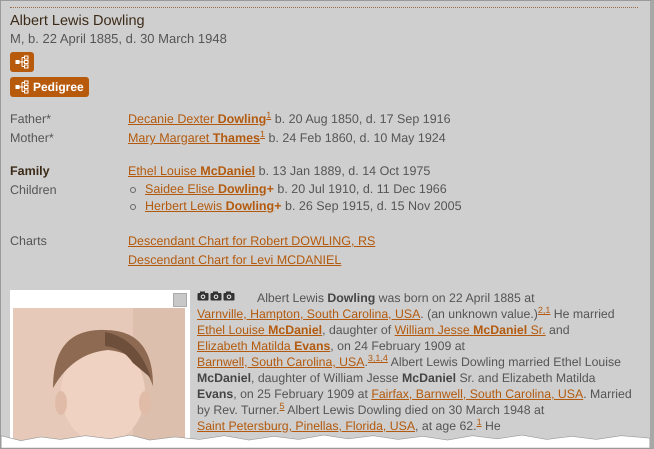  I want to click on life-dates: b. 13 Jan 1889, d. 14 Oct 1975, so click(344, 171).